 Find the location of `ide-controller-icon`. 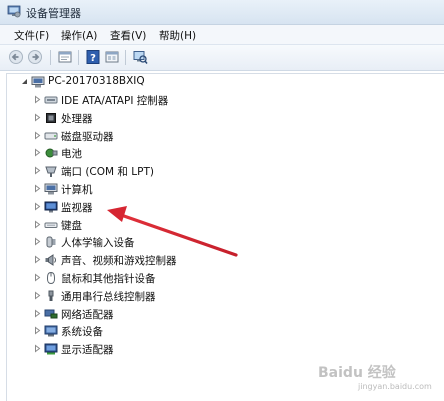

ide-controller-icon is located at coordinates (51, 100).